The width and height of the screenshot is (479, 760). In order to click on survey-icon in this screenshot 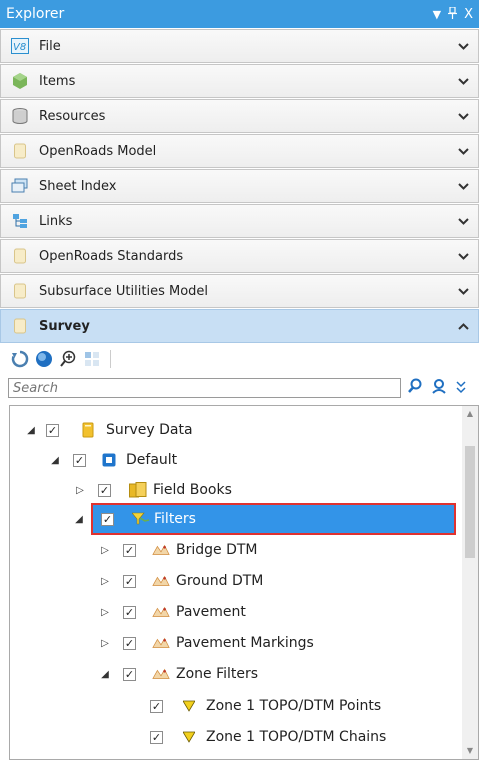, I will do `click(20, 326)`.